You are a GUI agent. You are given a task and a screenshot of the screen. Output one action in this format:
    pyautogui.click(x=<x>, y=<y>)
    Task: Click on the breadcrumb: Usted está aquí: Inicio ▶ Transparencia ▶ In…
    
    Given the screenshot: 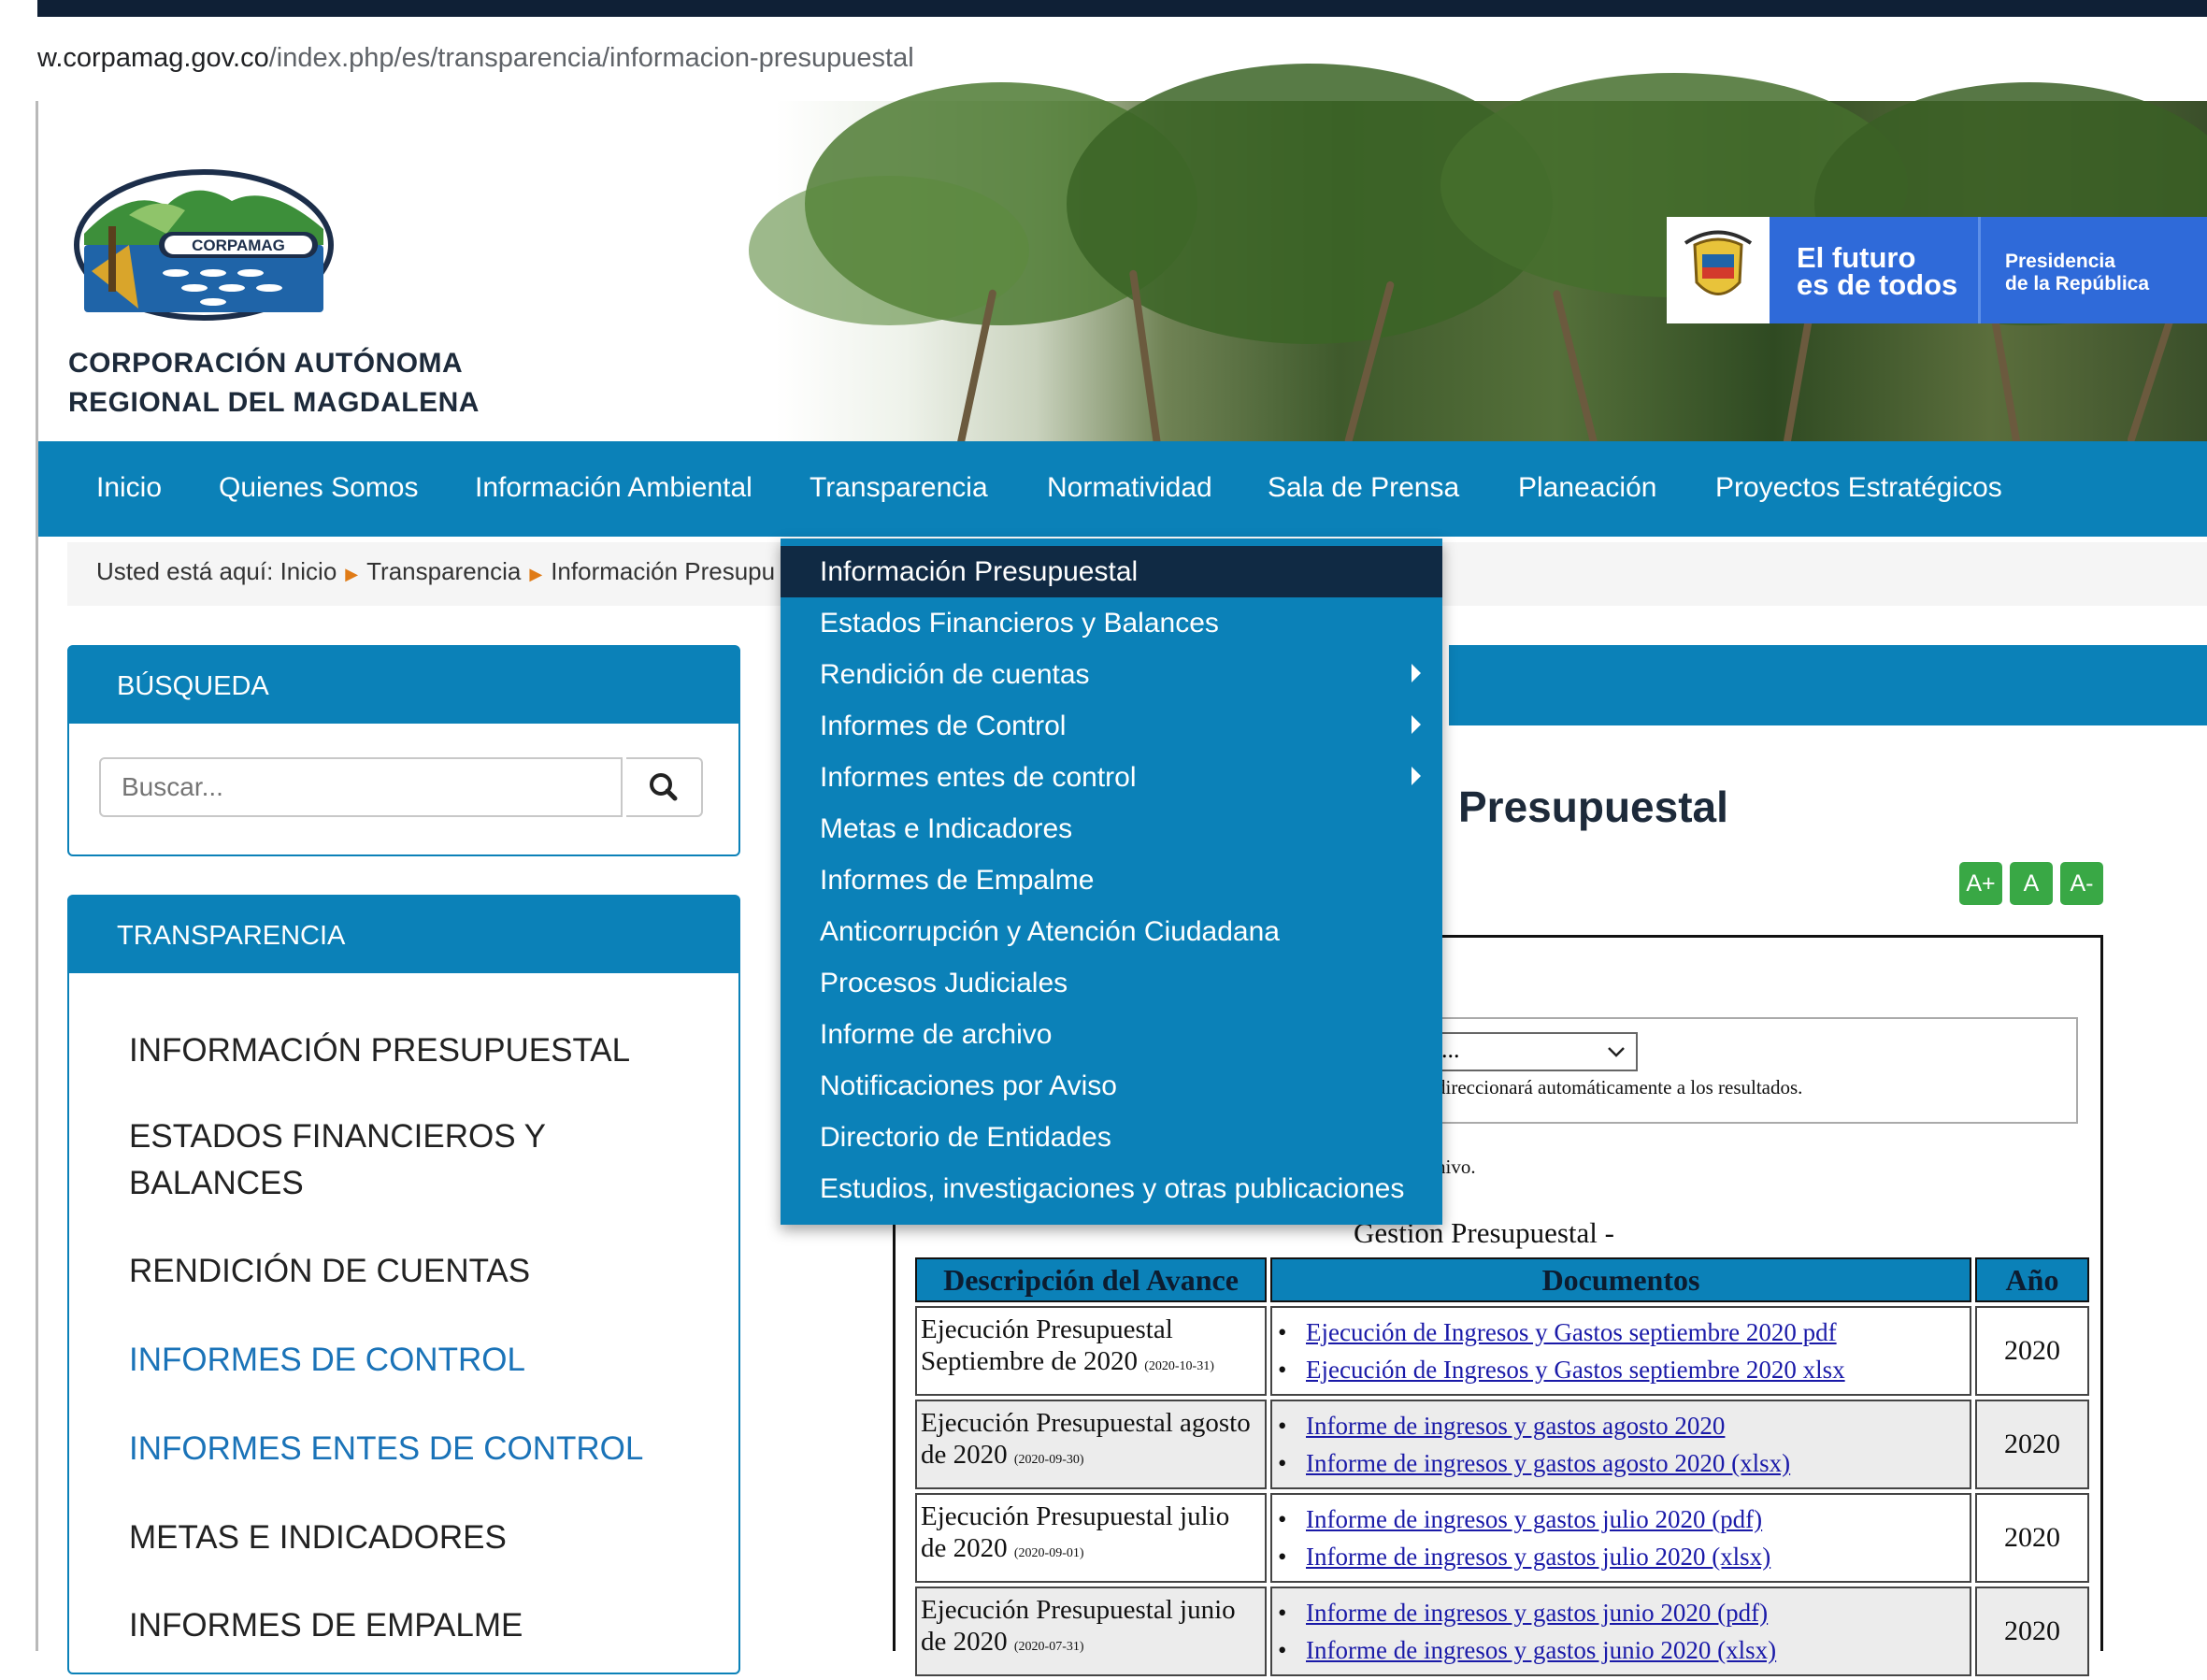 What is the action you would take?
    pyautogui.click(x=435, y=571)
    